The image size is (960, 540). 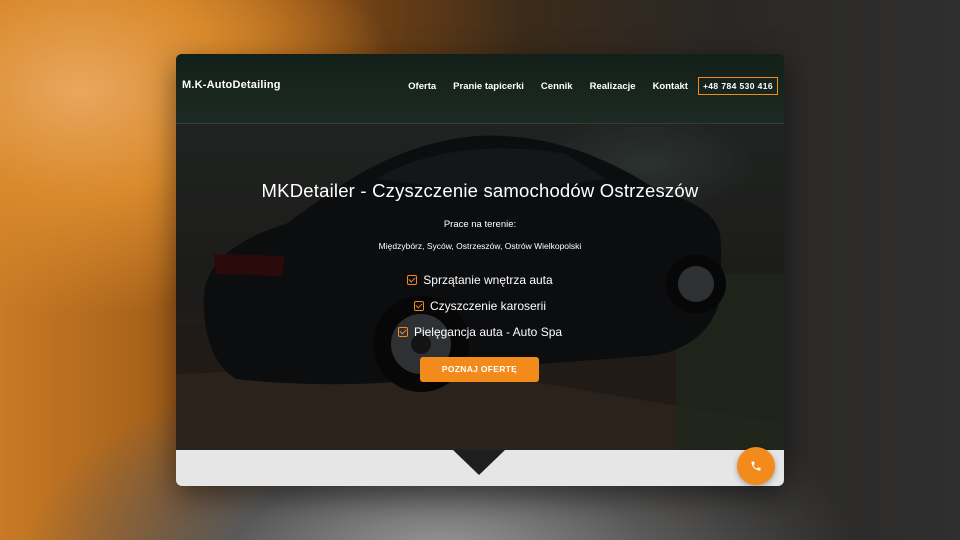 What do you see at coordinates (422, 86) in the screenshot?
I see `nav-item-oferta: Oferta` at bounding box center [422, 86].